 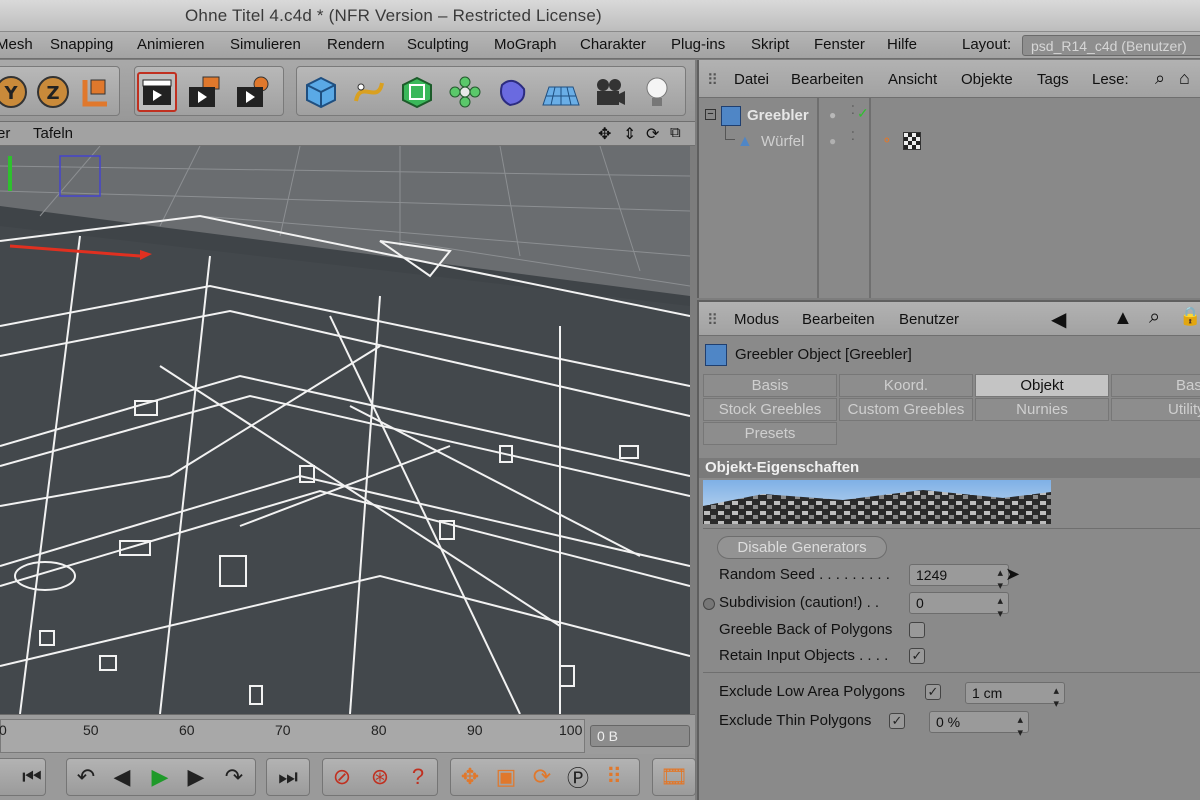 What do you see at coordinates (1042, 409) in the screenshot?
I see `tab-nurnies: Nurnies` at bounding box center [1042, 409].